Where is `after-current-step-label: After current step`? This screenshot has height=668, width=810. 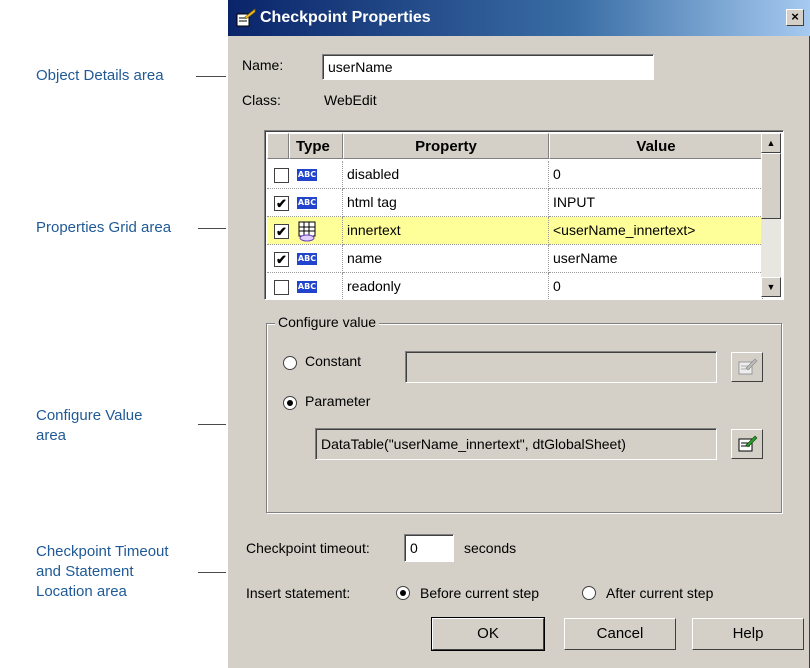 after-current-step-label: After current step is located at coordinates (660, 593).